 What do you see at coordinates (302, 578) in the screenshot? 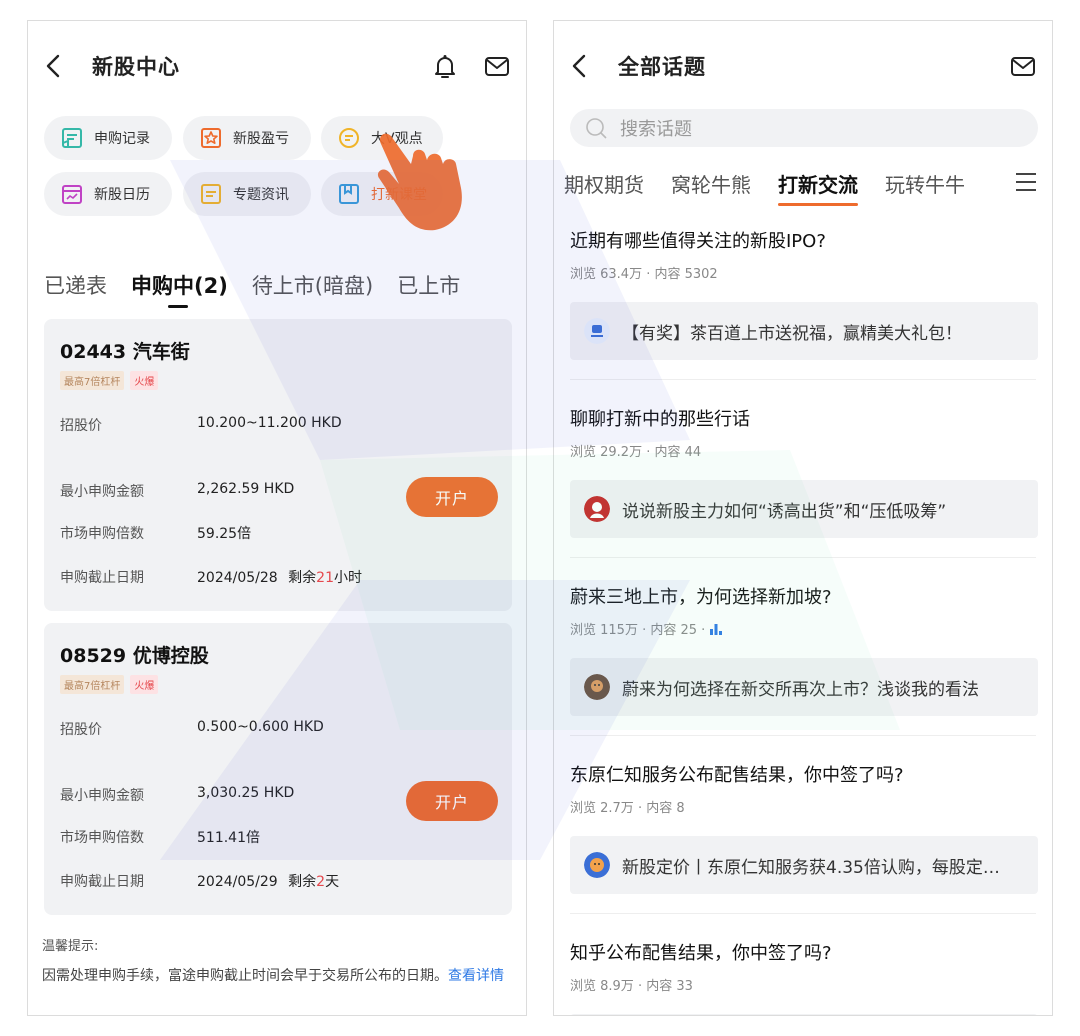
I see `remain-prefix: 剩余` at bounding box center [302, 578].